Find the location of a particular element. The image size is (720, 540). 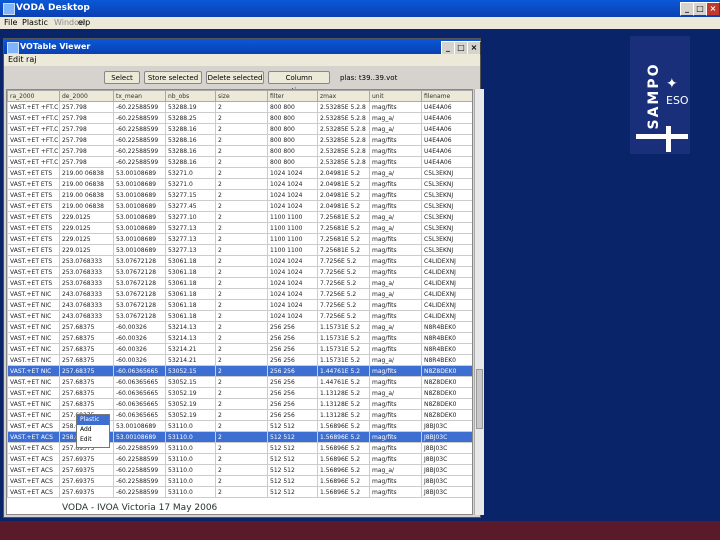

store-selected-button: Store selected is located at coordinates (173, 77).